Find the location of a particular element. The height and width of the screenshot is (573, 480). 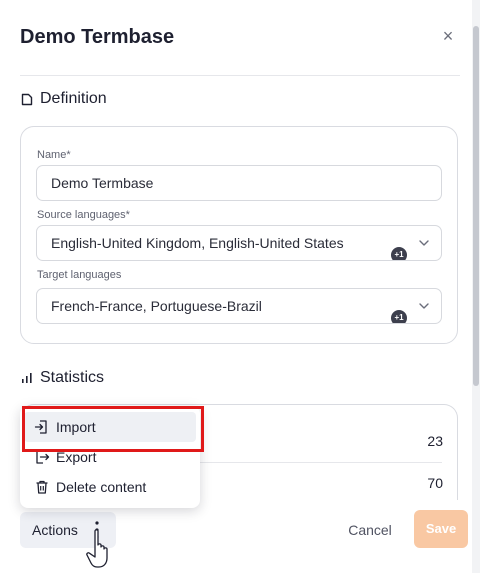

menu-item-label: Export is located at coordinates (76, 457).